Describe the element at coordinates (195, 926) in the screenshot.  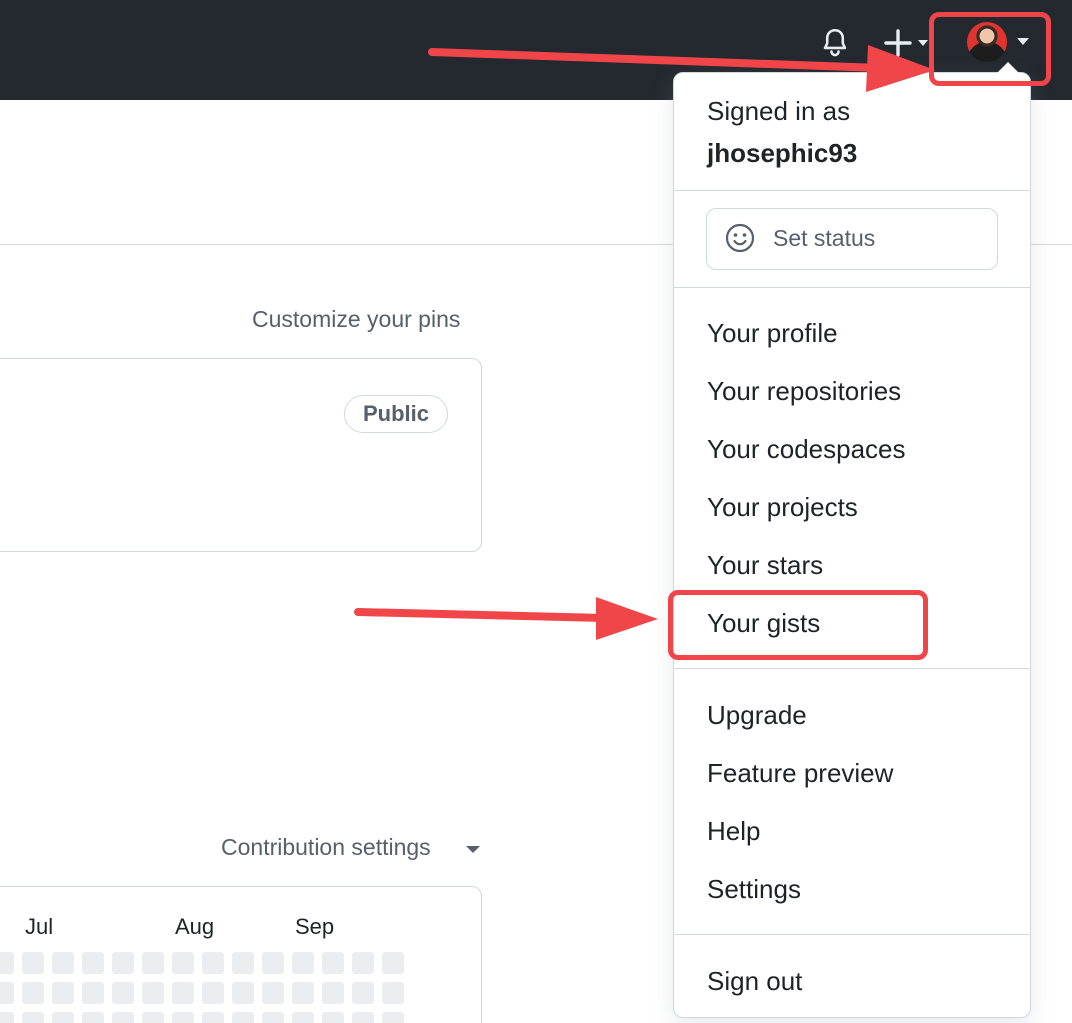
I see `month-label: Aug` at that location.